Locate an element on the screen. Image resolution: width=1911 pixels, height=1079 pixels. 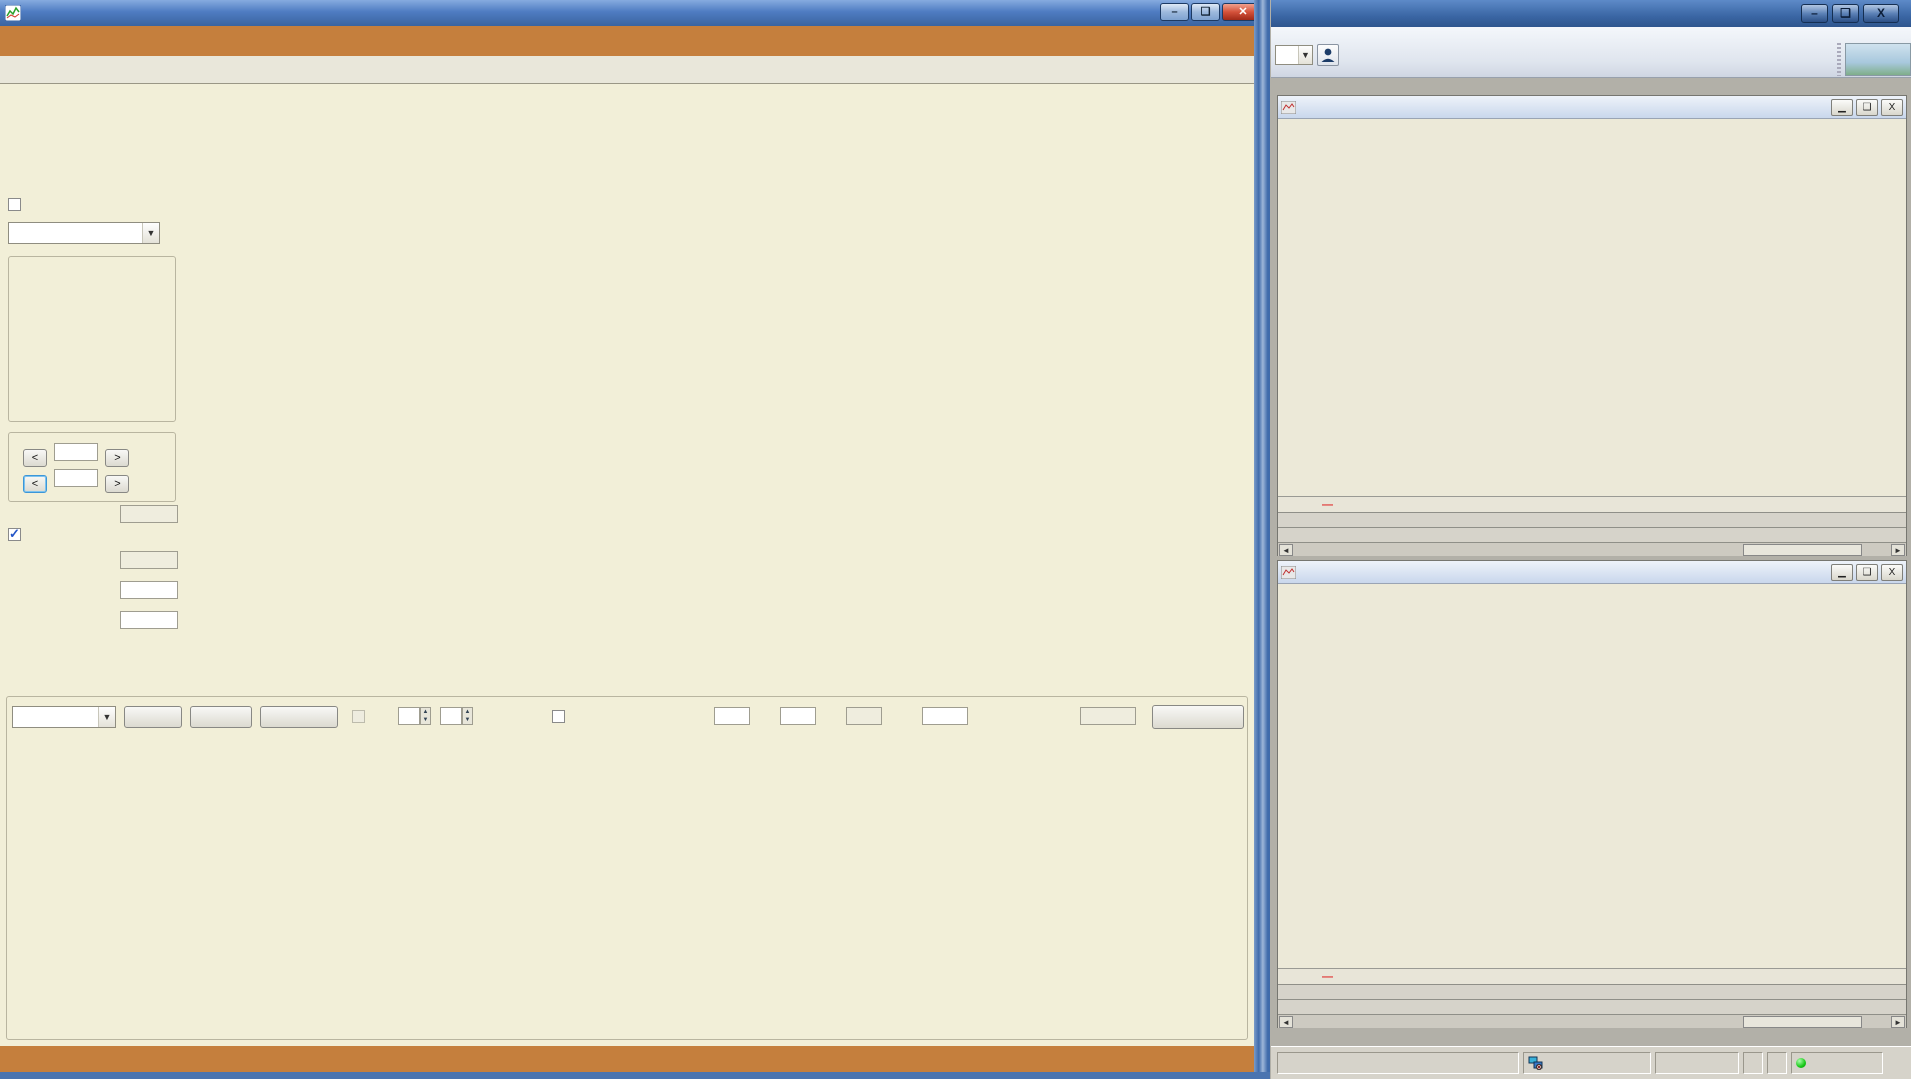
series-toggle-group is located at coordinates (111, 146).